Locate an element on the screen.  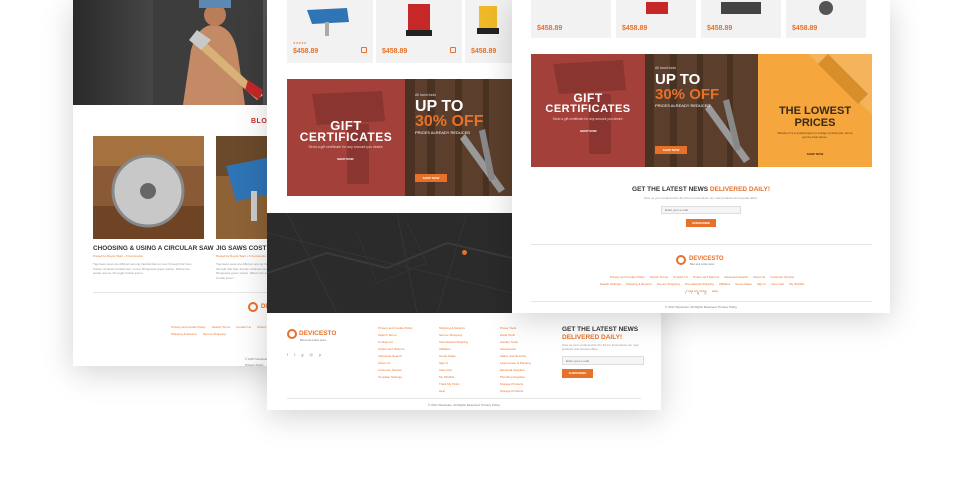
divider is located at coordinates (701, 301).